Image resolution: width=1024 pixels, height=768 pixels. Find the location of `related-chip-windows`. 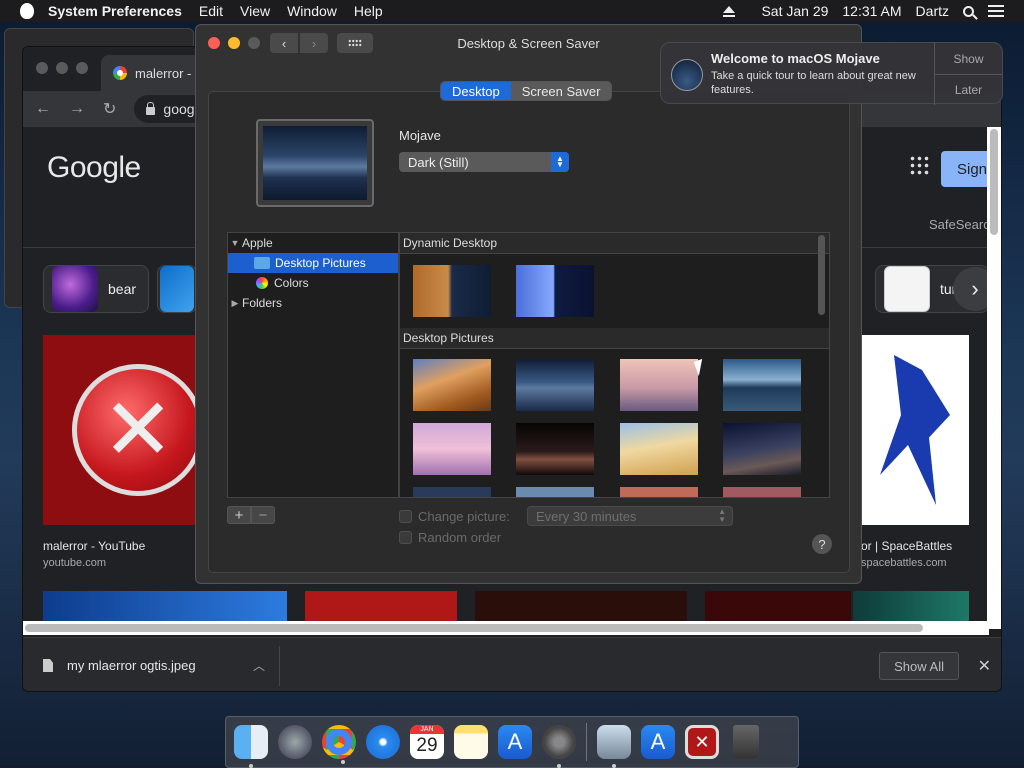

related-chip-windows is located at coordinates (177, 289).